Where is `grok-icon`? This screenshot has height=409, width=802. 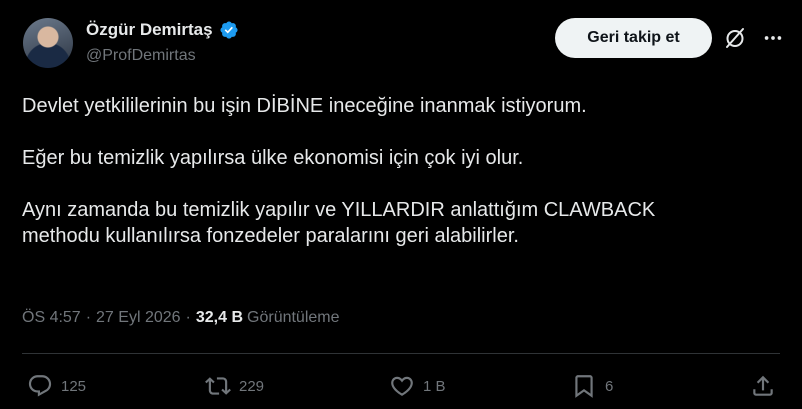
grok-icon is located at coordinates (735, 38).